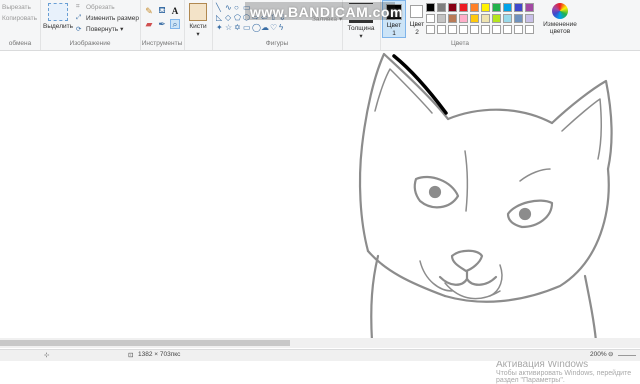  What do you see at coordinates (273, 28) in the screenshot?
I see `heart-shape-icon: ♡` at bounding box center [273, 28].